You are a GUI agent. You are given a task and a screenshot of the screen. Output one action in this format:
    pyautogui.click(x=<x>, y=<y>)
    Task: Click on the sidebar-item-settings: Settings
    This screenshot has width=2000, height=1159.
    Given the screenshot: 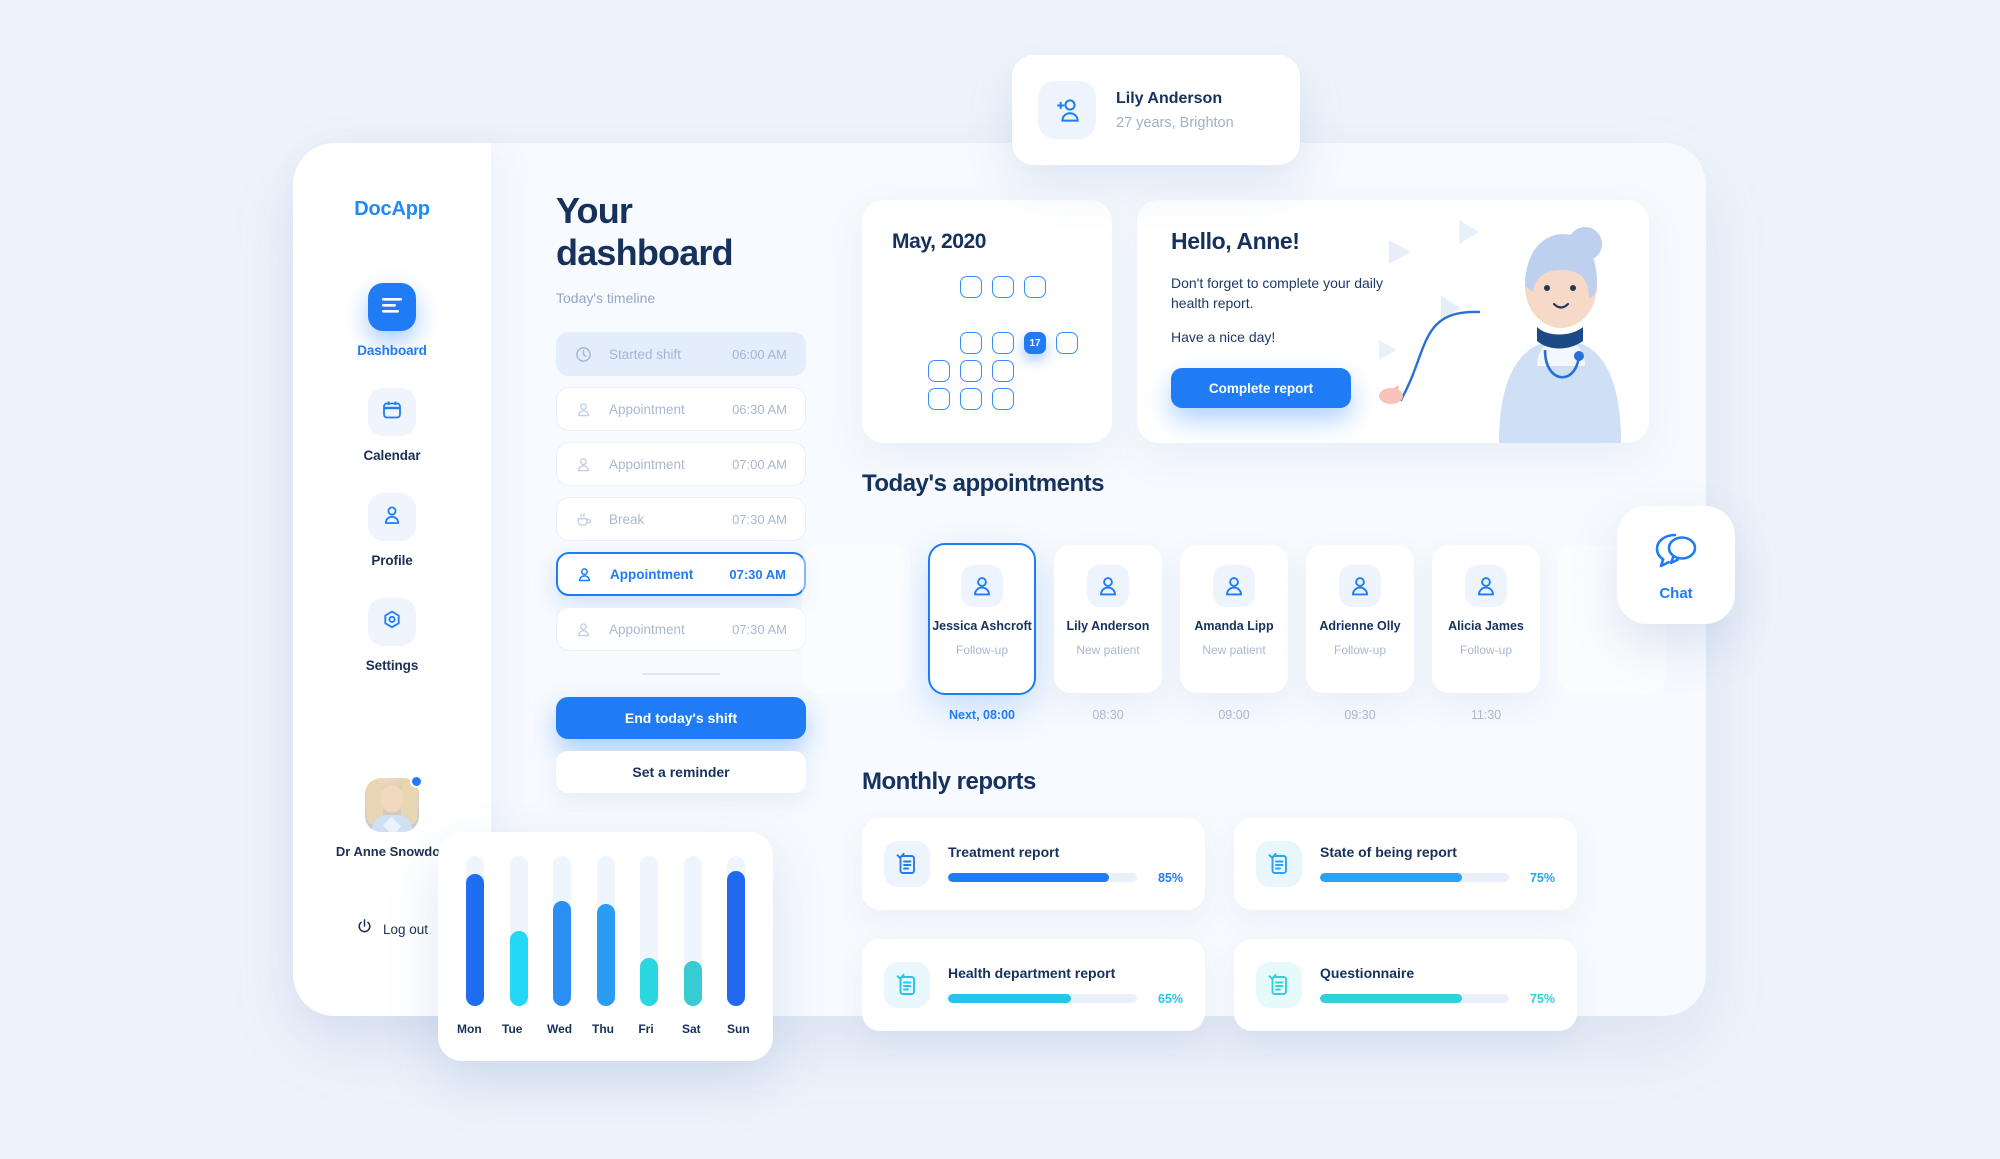 What is the action you would take?
    pyautogui.click(x=392, y=635)
    